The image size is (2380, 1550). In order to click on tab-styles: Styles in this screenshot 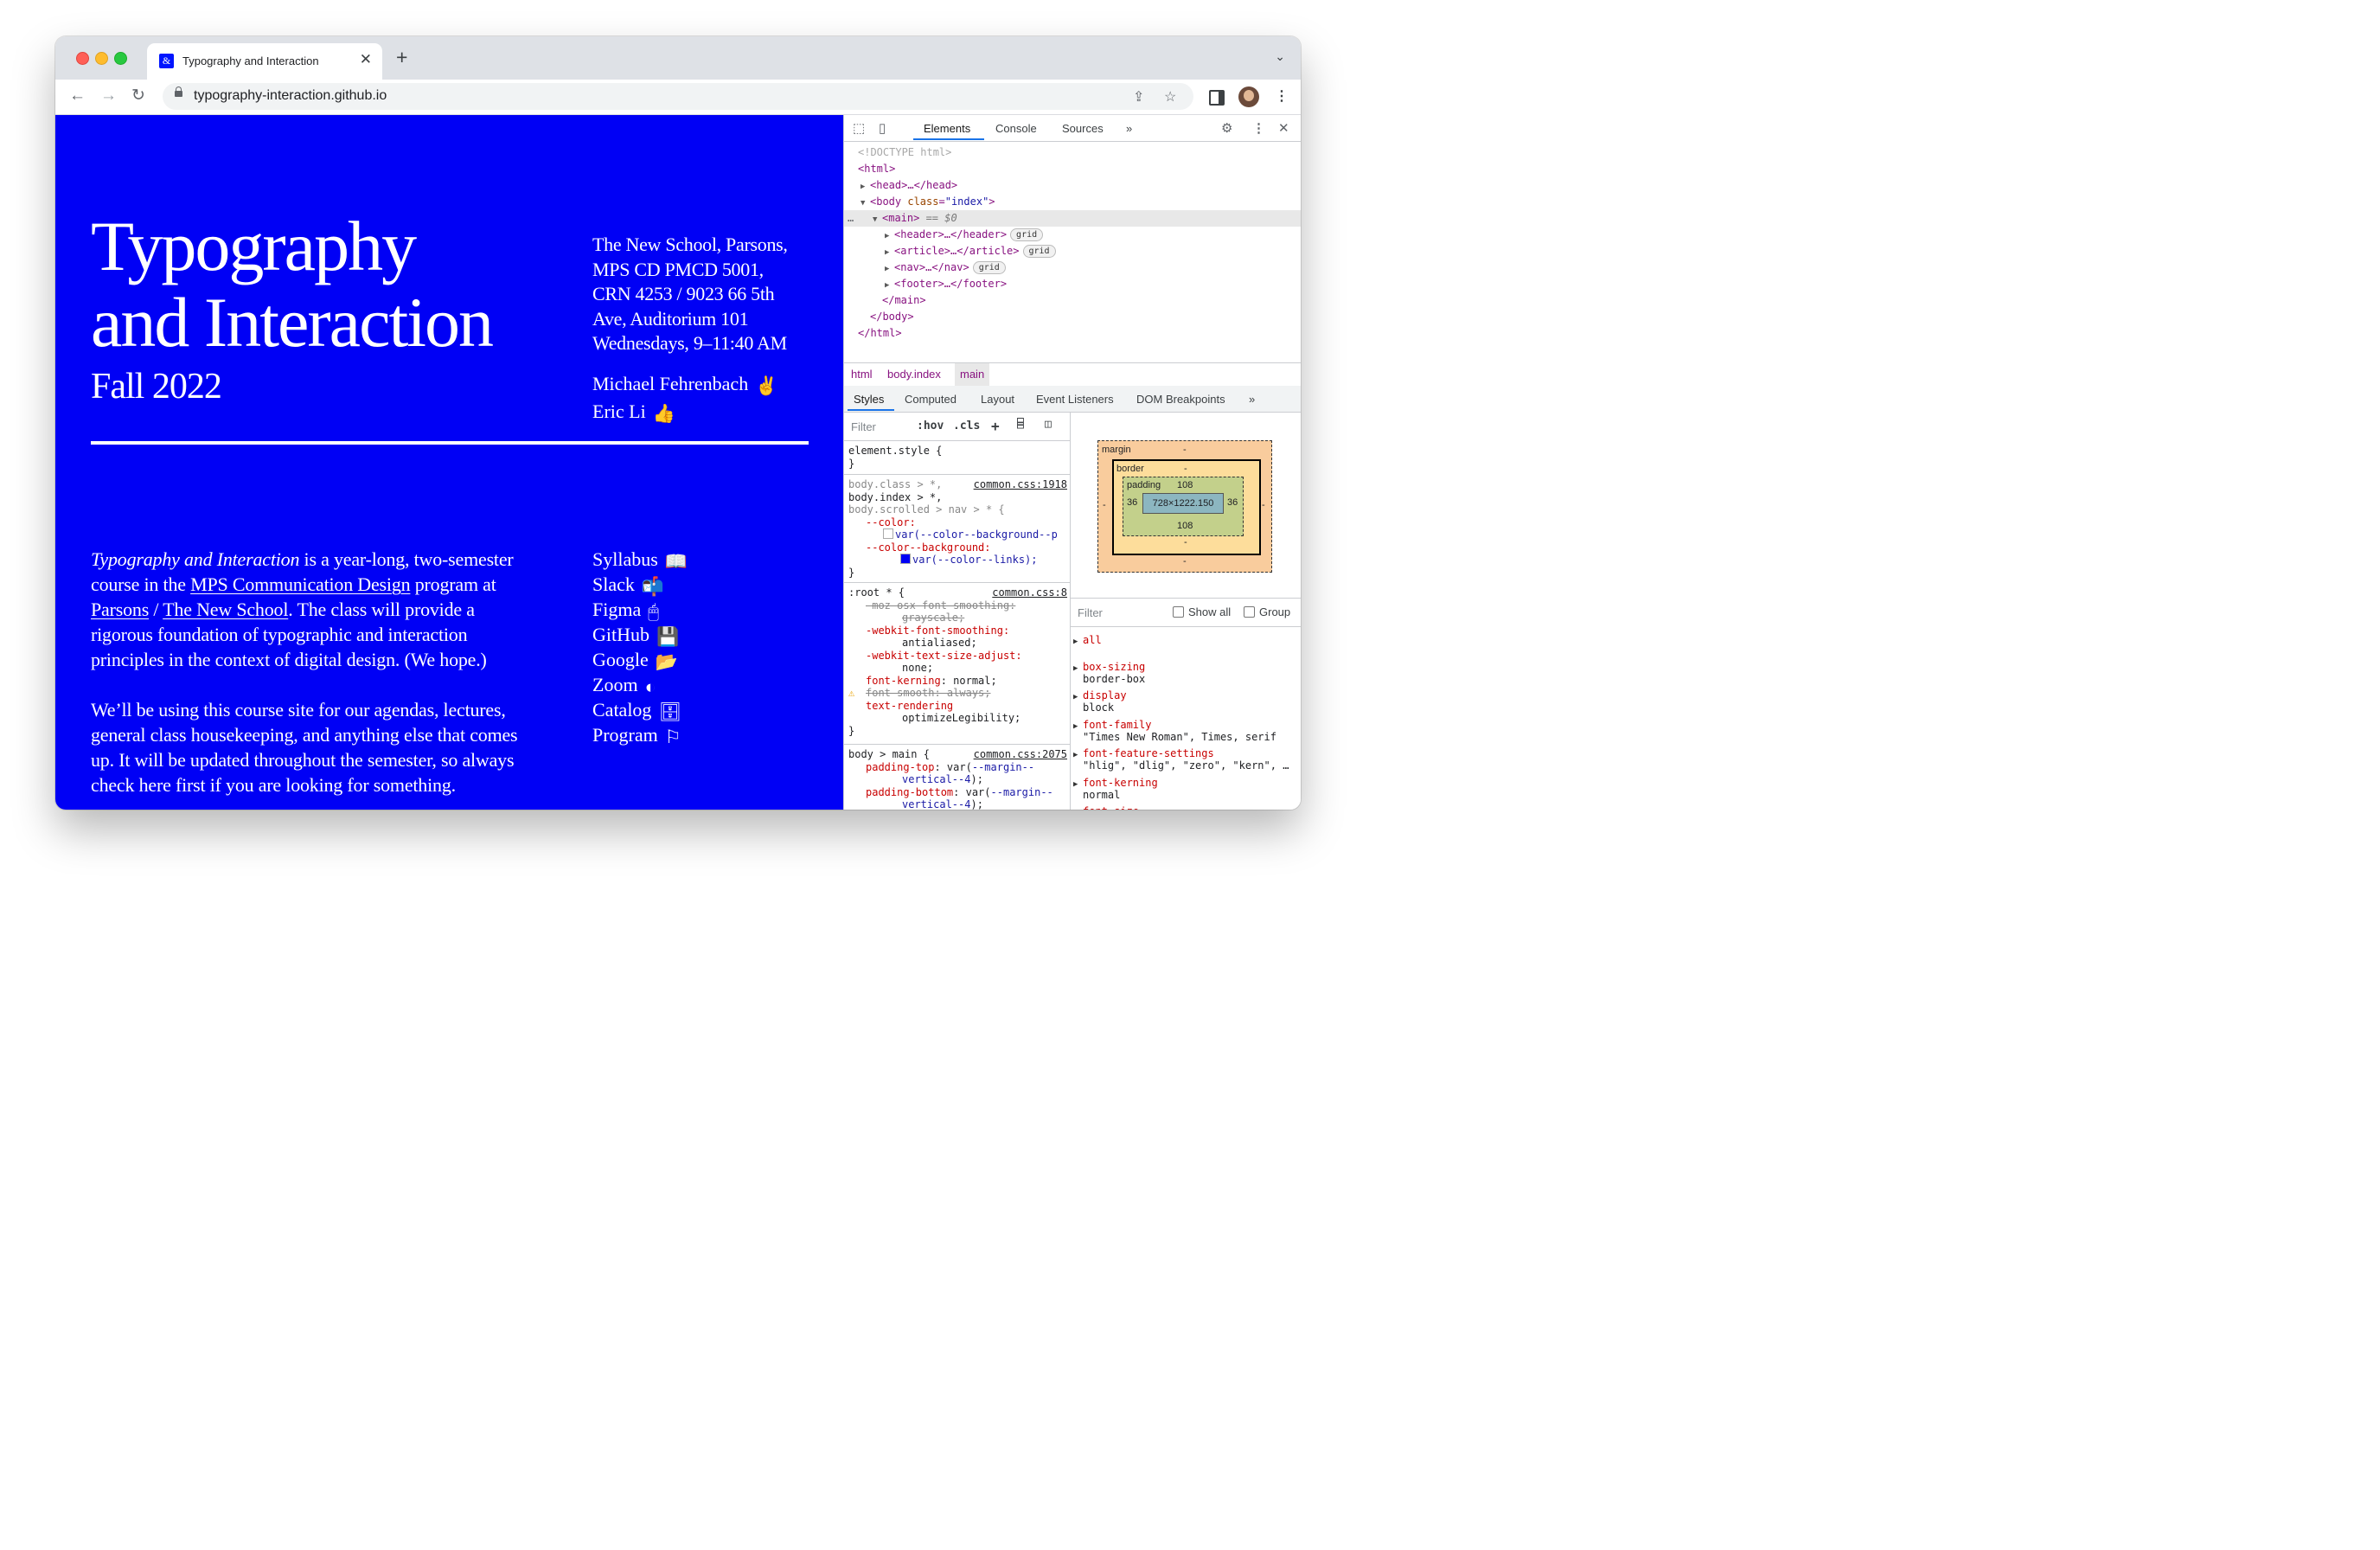, I will do `click(869, 399)`.